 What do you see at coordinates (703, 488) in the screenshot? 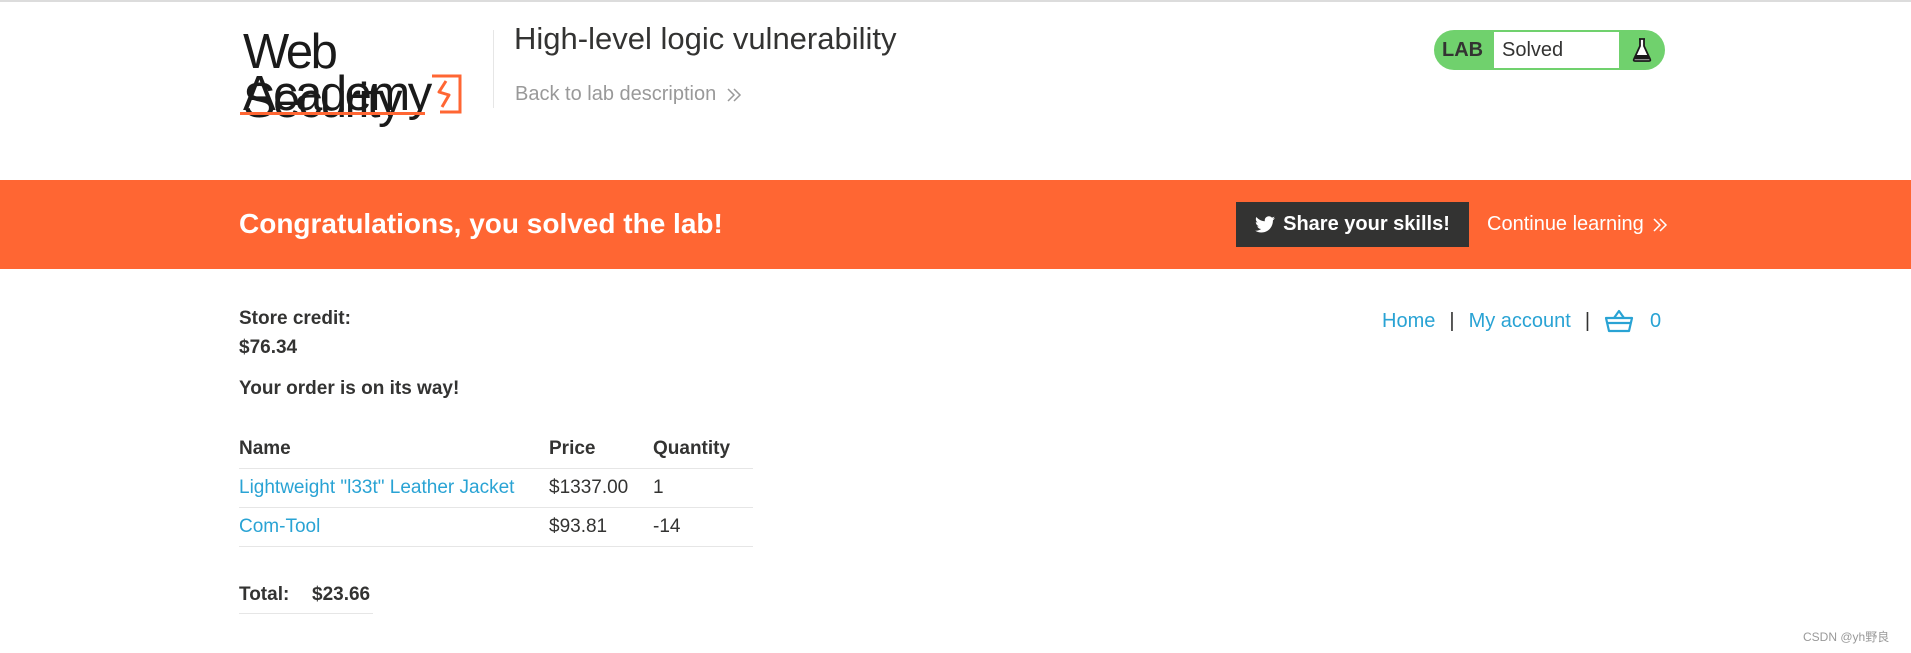
I see `product-quantity-cell: 1` at bounding box center [703, 488].